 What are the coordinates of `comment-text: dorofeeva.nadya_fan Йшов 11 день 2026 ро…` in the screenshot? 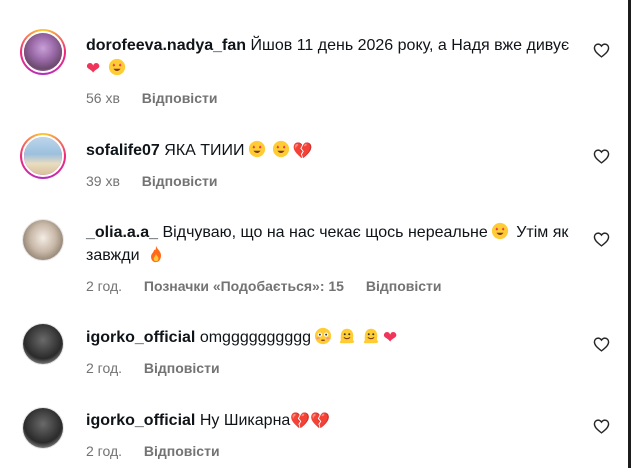 It's located at (331, 57).